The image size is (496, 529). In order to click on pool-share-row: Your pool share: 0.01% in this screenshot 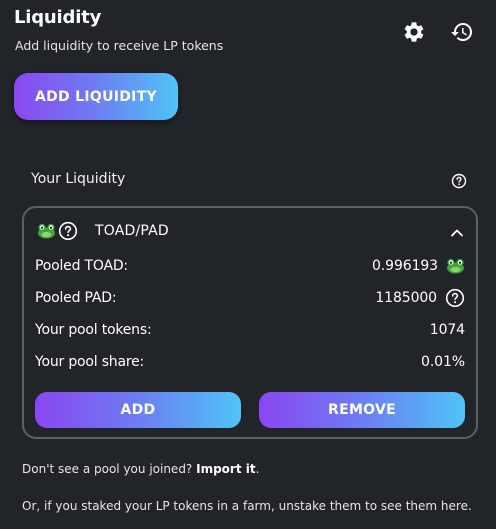, I will do `click(250, 362)`.